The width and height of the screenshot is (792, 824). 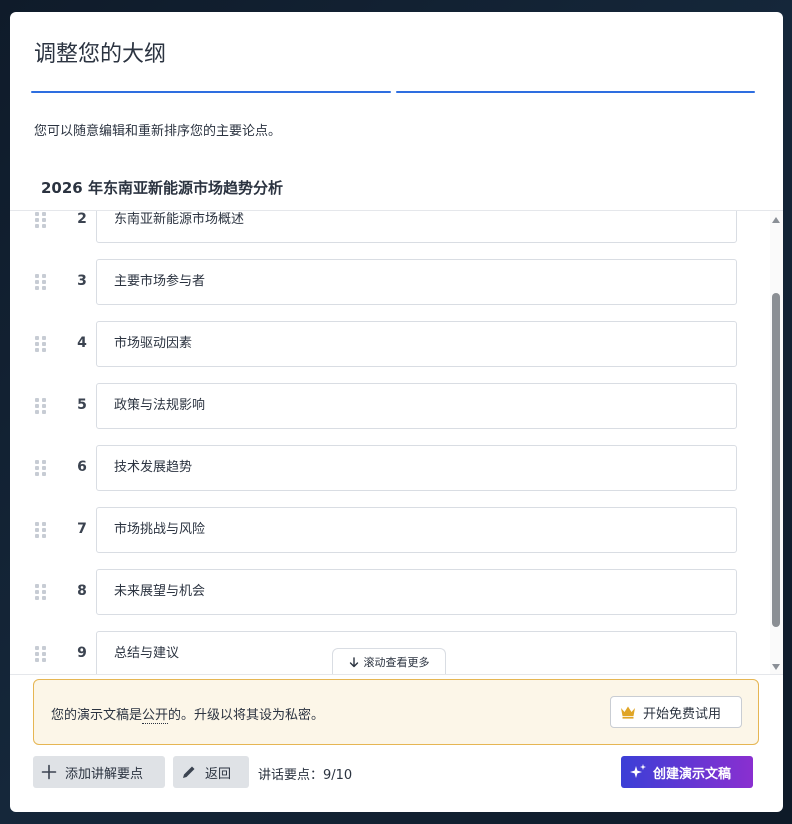 I want to click on outline-item-input: 市场驱动因素, so click(x=416, y=344).